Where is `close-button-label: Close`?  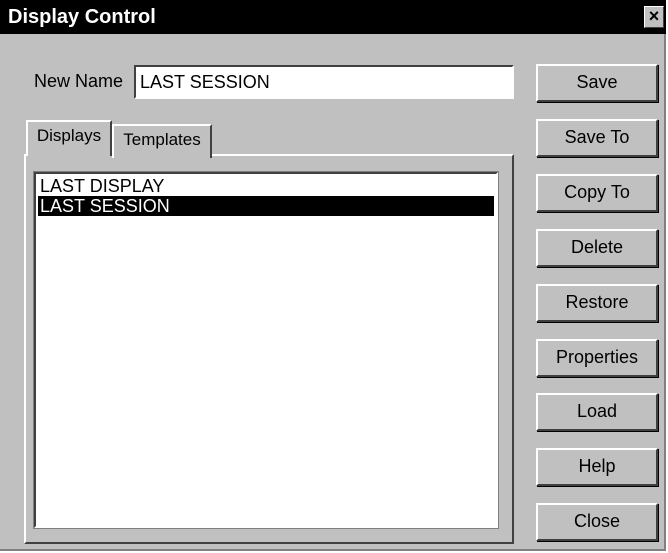 close-button-label: Close is located at coordinates (597, 521).